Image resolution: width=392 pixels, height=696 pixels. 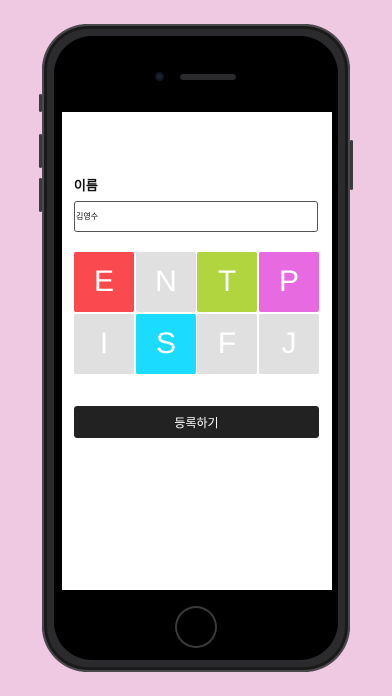 I want to click on volume-up-button, so click(x=40, y=151).